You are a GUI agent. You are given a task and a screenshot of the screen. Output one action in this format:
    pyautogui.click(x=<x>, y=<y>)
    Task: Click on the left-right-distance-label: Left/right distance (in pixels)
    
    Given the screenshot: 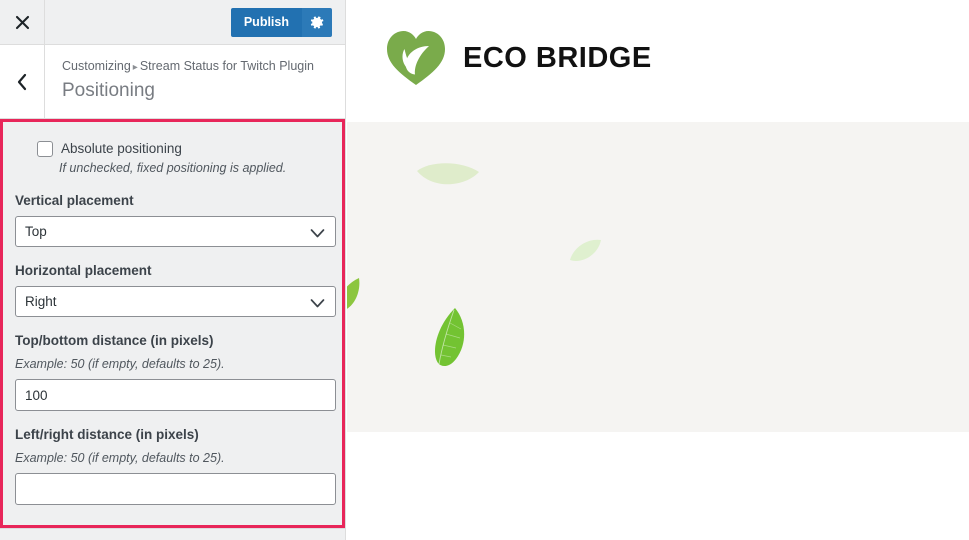 What is the action you would take?
    pyautogui.click(x=107, y=434)
    